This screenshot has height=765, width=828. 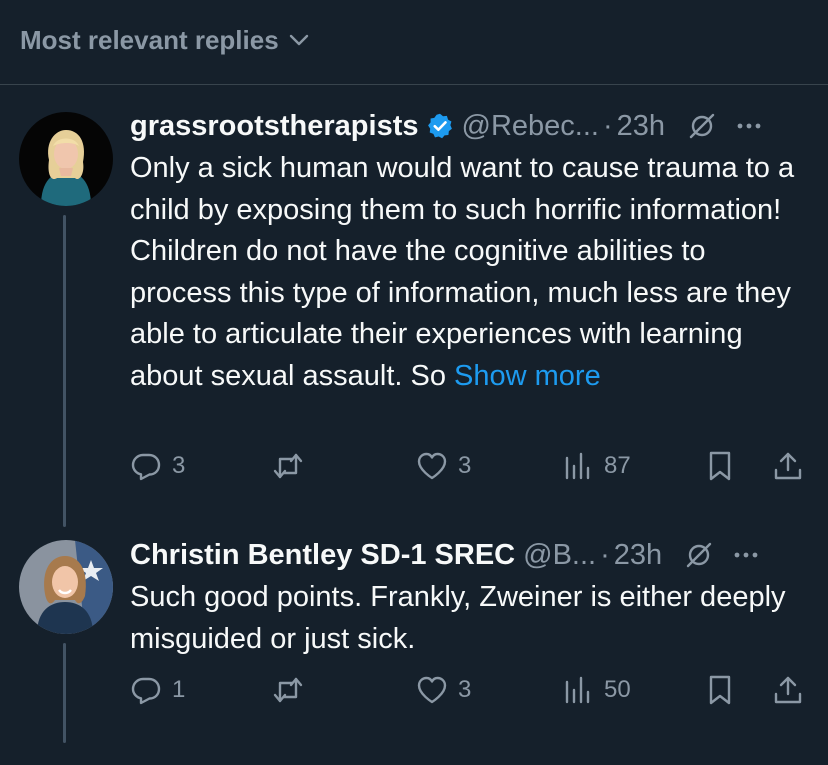 I want to click on views-button: 50, so click(x=596, y=690).